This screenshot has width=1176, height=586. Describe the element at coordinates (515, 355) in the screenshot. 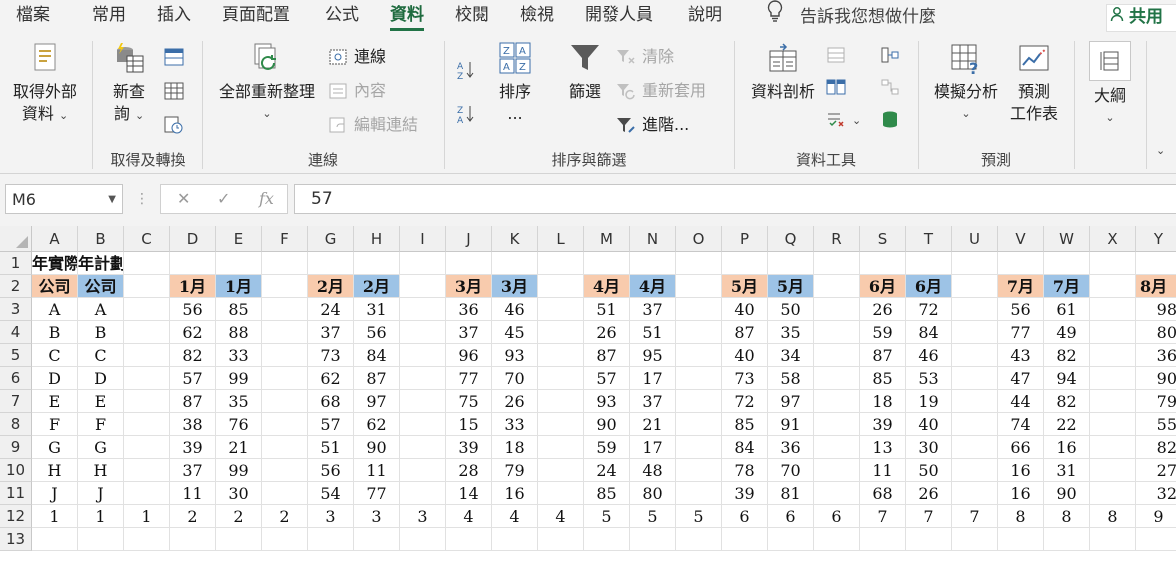

I see `value-cell: 93` at that location.